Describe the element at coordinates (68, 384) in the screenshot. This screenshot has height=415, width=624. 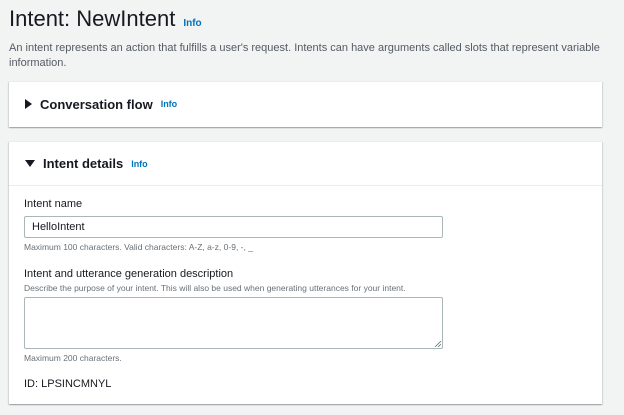
I see `intent-id: ID: LPSINCMNYL` at that location.